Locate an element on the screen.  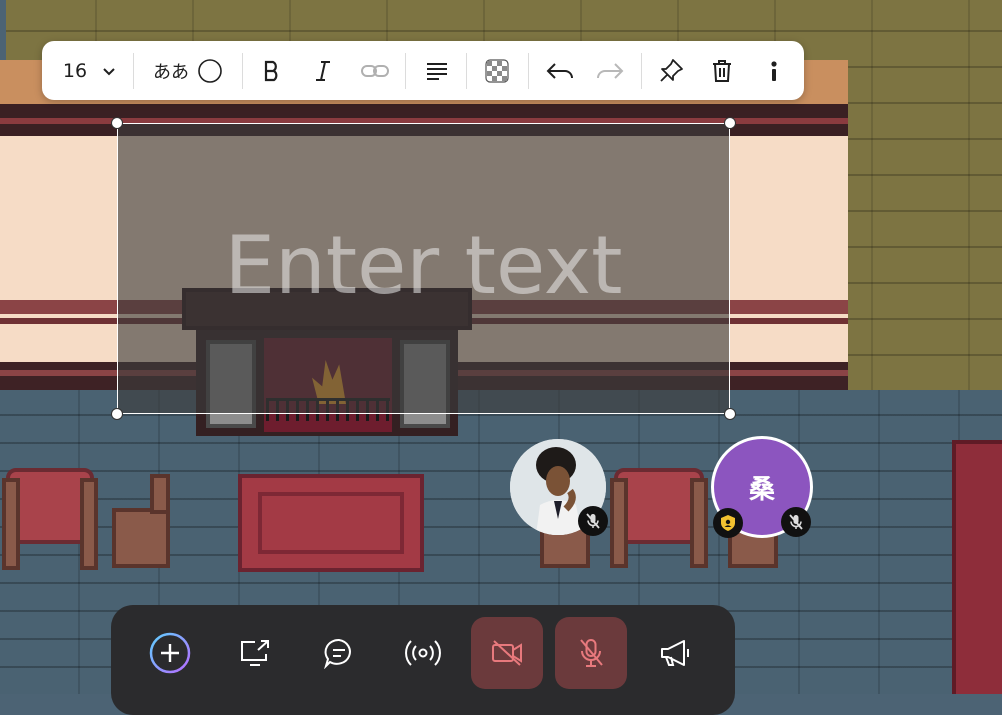
megaphone-button is located at coordinates (675, 653).